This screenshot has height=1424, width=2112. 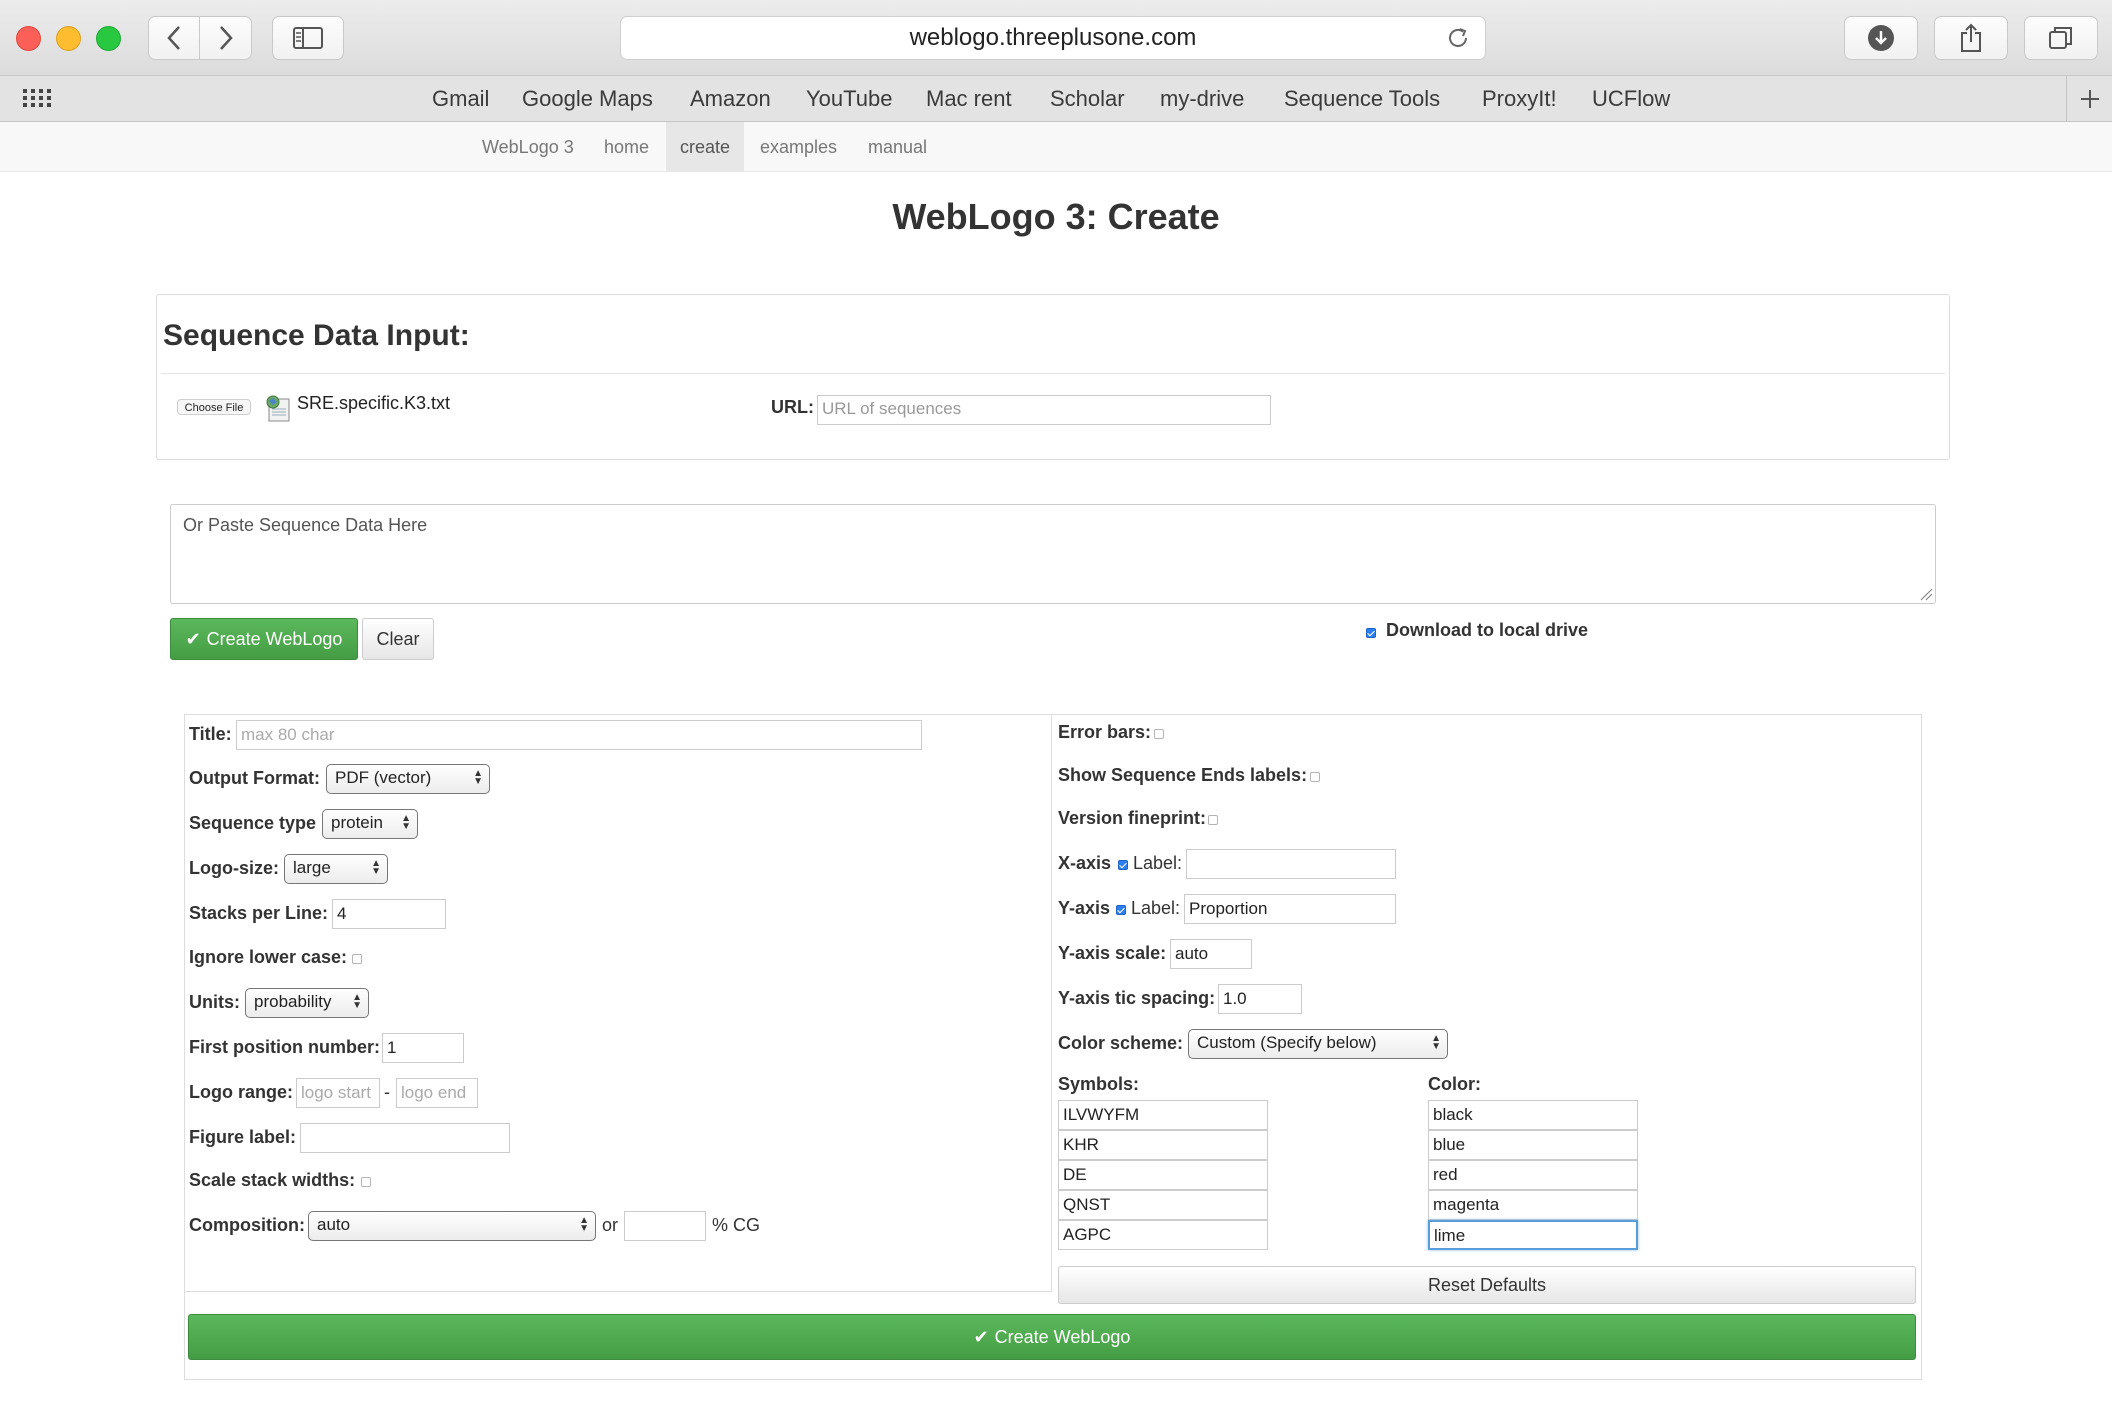 I want to click on reload-icon, so click(x=1458, y=38).